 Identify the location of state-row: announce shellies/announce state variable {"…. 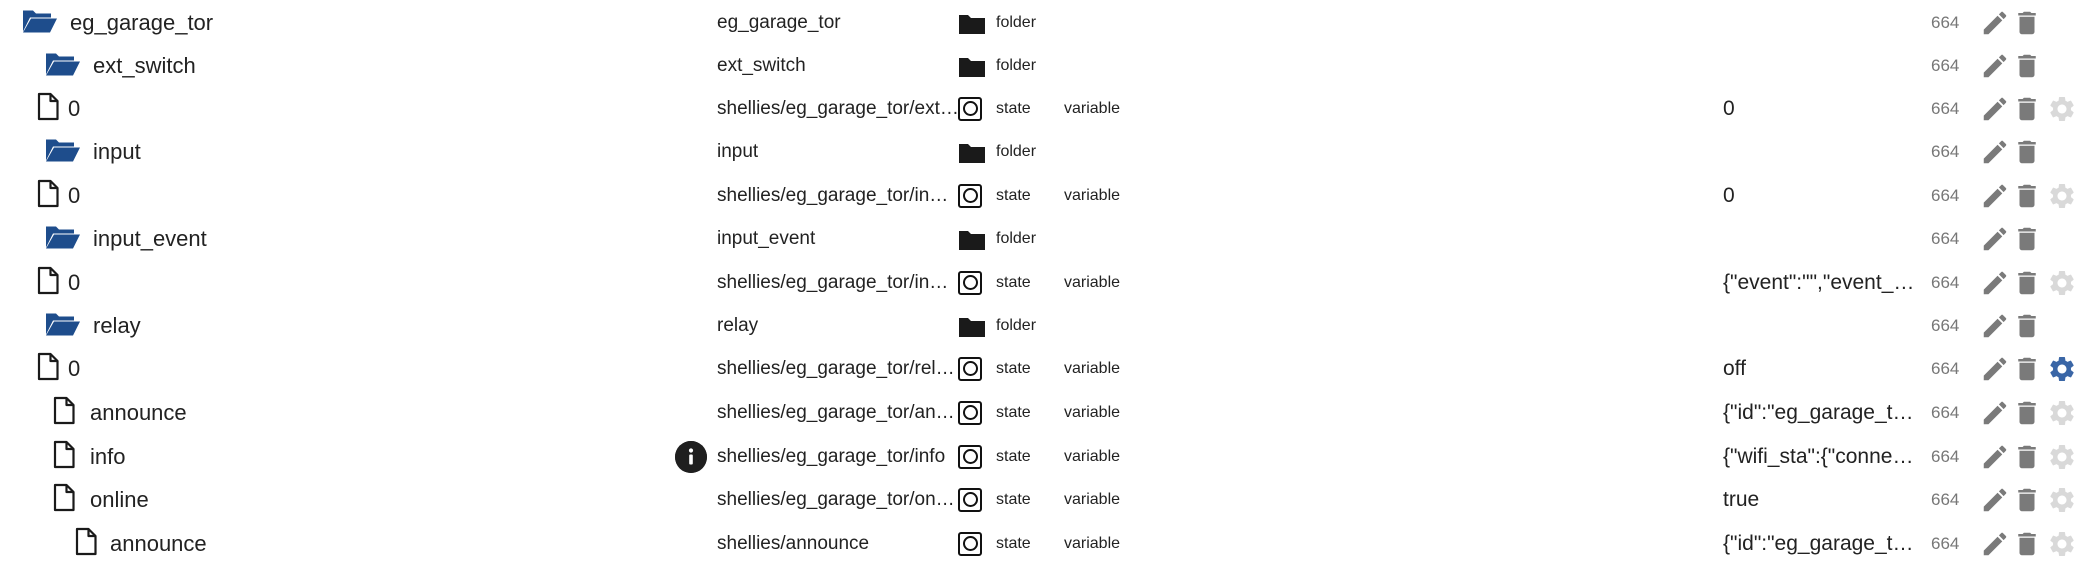
(1045, 543).